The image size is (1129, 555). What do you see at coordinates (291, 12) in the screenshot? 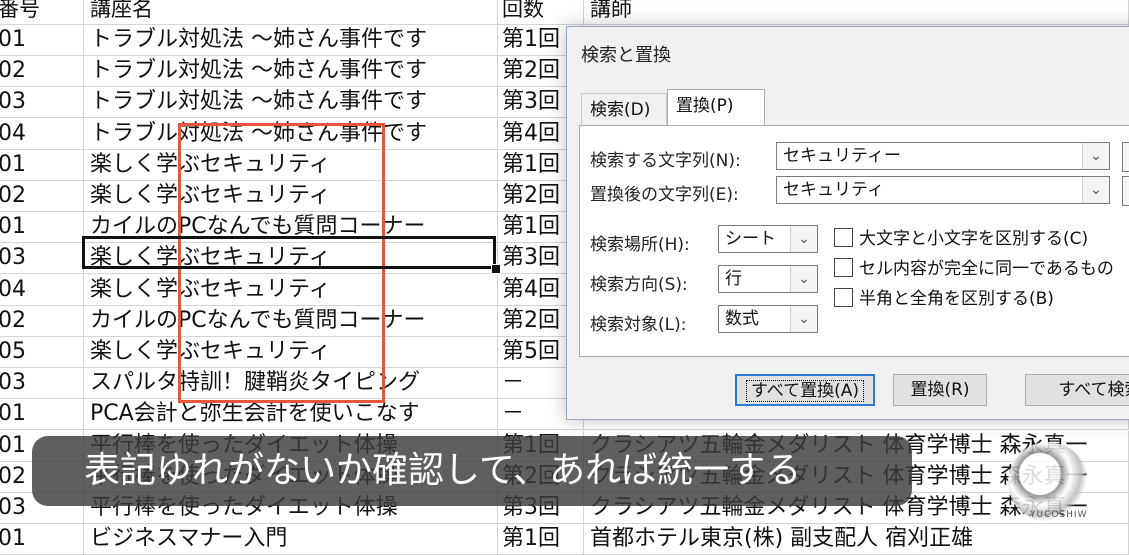
I see `col-header-name: 講座名` at bounding box center [291, 12].